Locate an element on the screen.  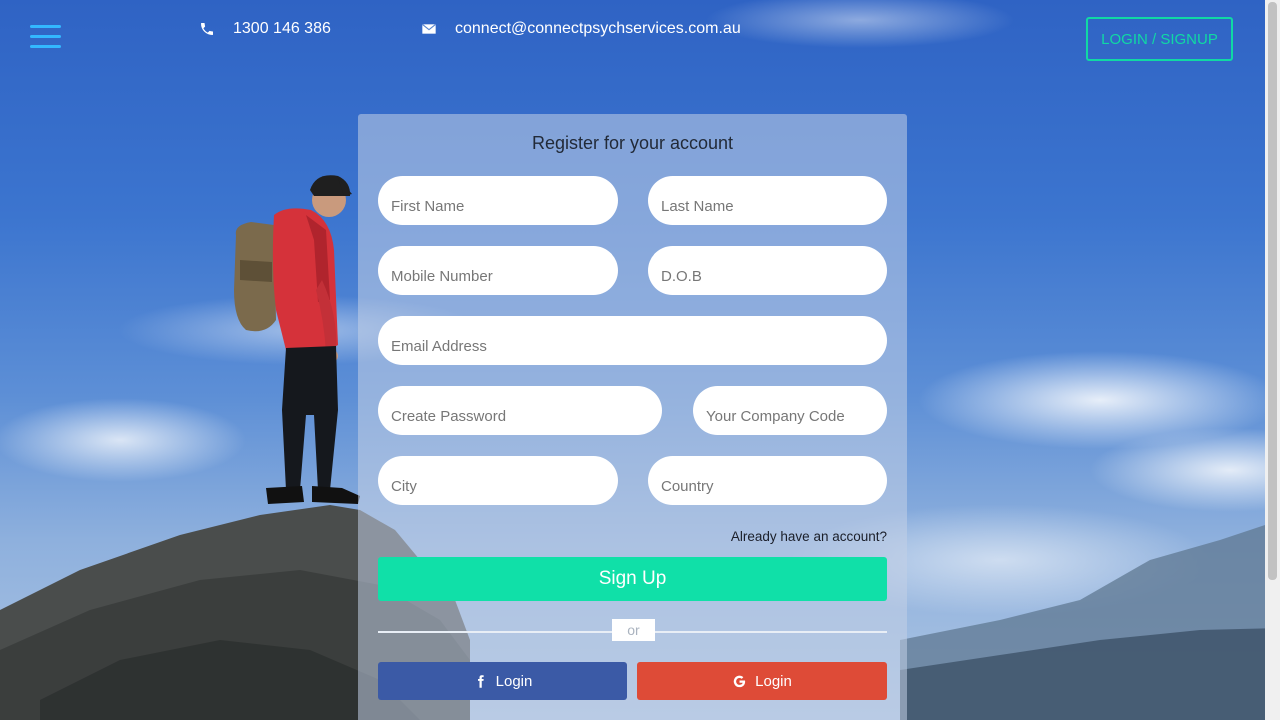
page-scrollbar is located at coordinates (1272, 360).